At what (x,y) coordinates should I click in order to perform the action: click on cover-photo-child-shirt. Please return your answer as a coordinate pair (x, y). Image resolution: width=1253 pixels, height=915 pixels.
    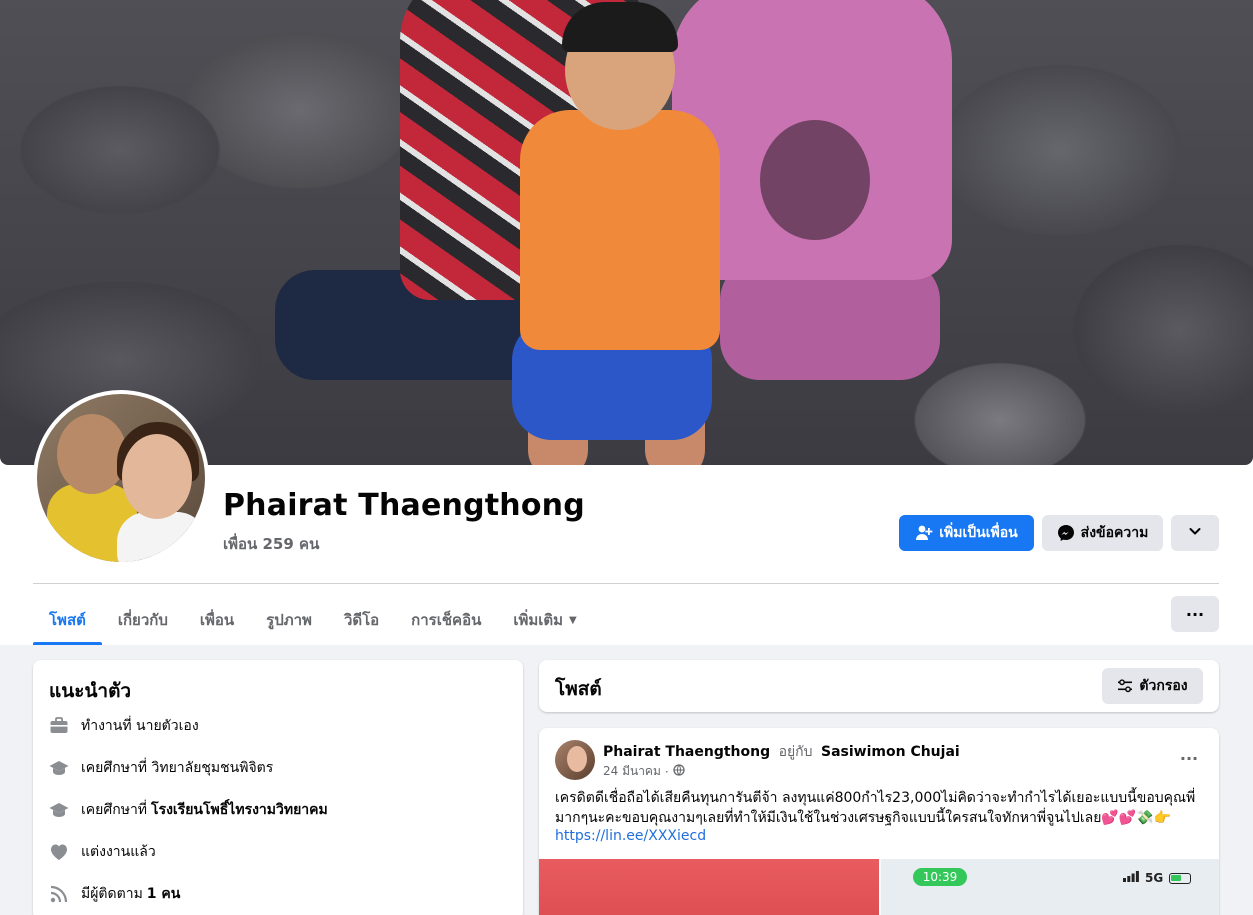
    Looking at the image, I should click on (620, 230).